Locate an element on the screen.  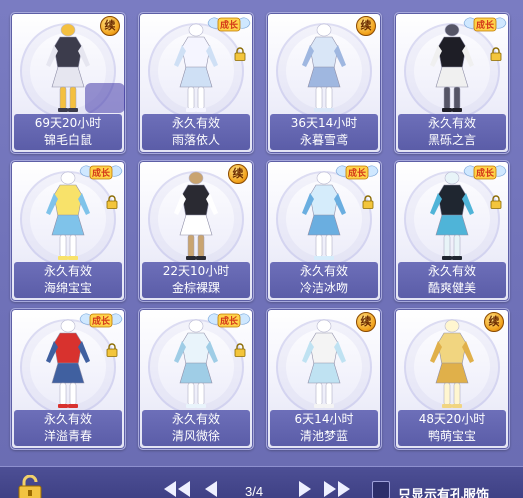
item-caption: 永久有效 海绵宝宝 is located at coordinates (68, 280).